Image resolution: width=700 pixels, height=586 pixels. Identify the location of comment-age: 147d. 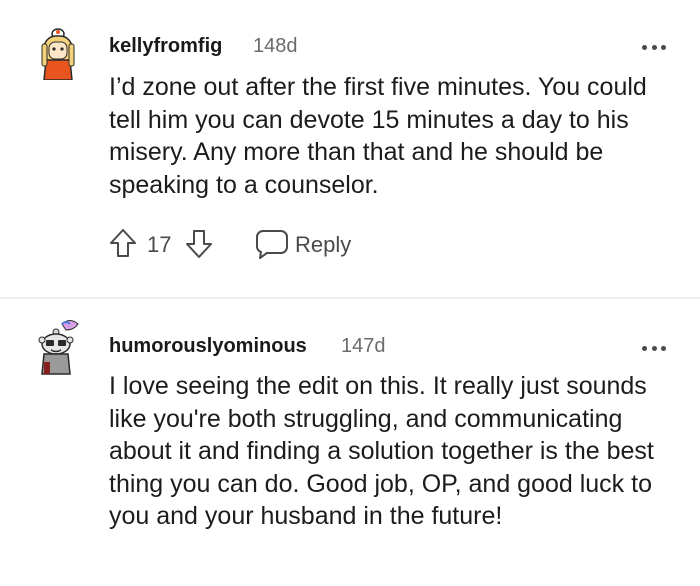
(363, 346).